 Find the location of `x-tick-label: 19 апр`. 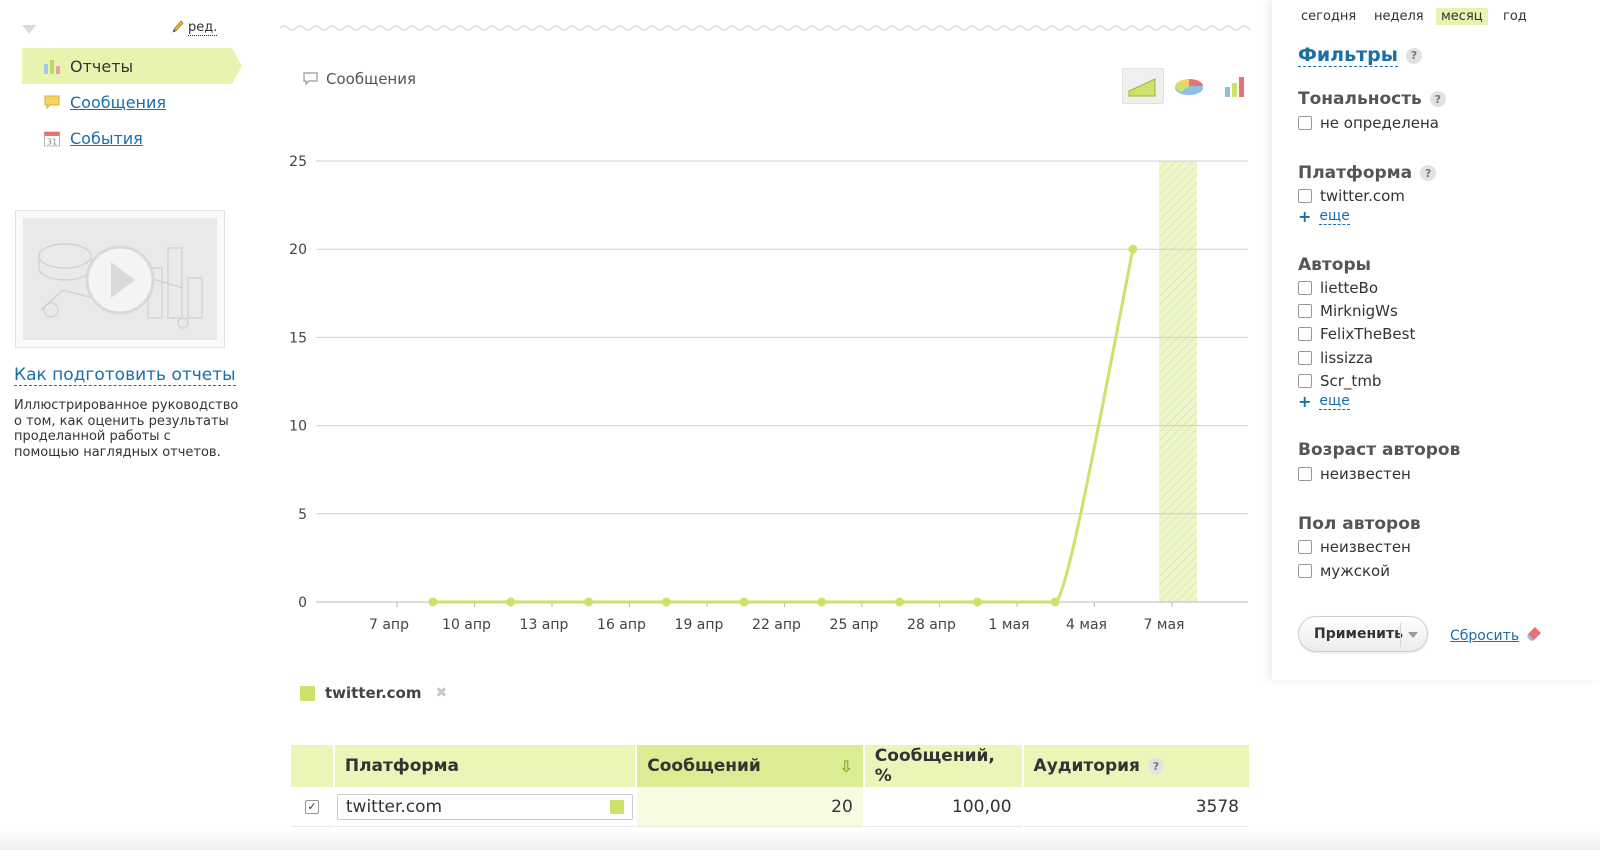

x-tick-label: 19 апр is located at coordinates (699, 625).